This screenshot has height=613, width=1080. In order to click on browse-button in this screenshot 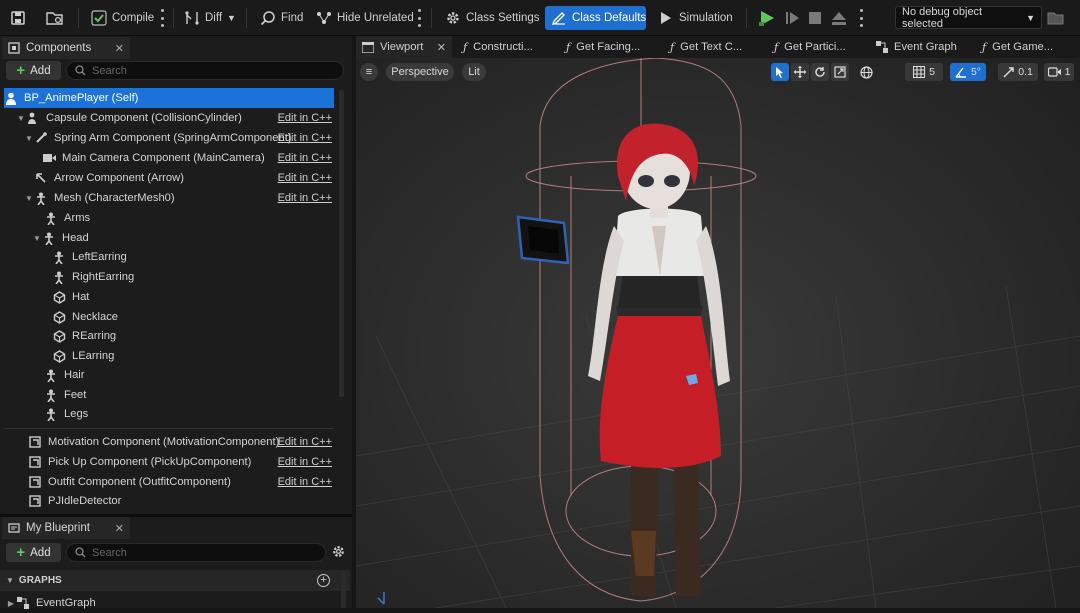, I will do `click(55, 18)`.